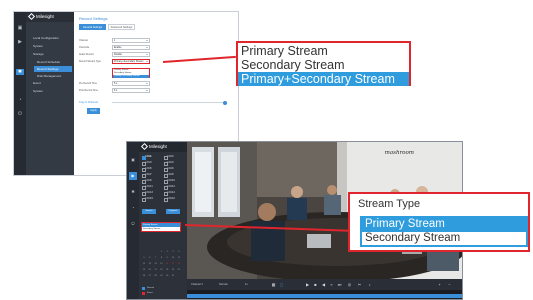  What do you see at coordinates (273, 284) in the screenshot?
I see `grid-icon: ▦` at bounding box center [273, 284].